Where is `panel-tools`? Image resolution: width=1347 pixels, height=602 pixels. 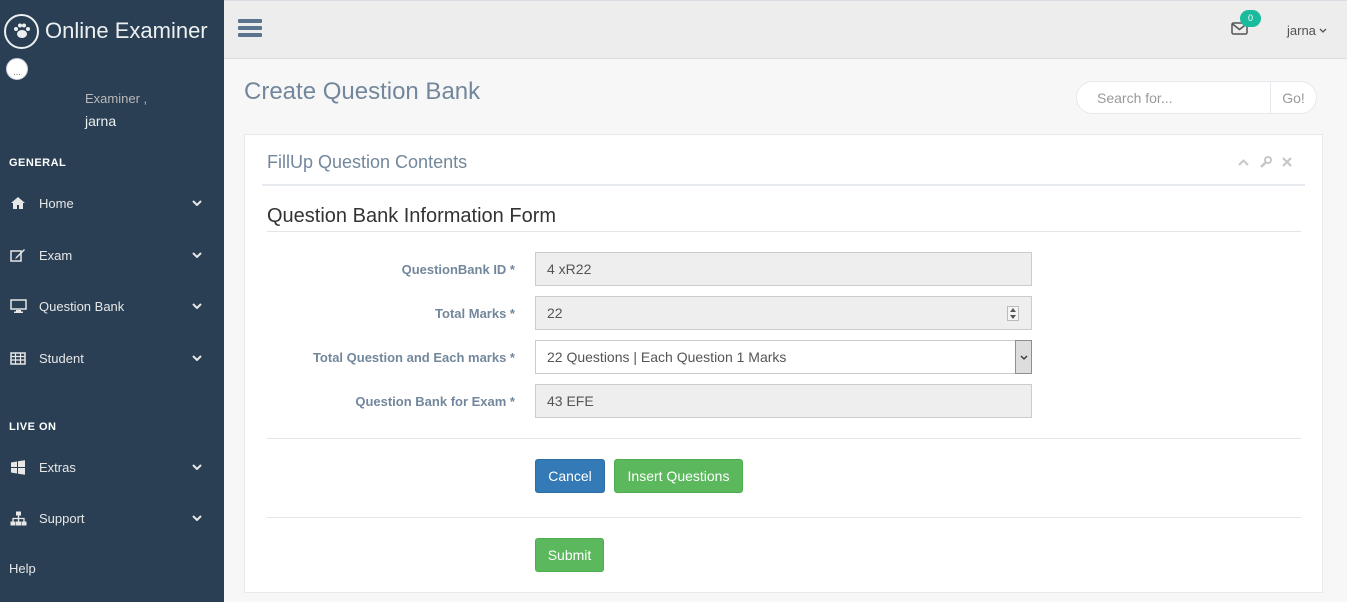
panel-tools is located at coordinates (1265, 162).